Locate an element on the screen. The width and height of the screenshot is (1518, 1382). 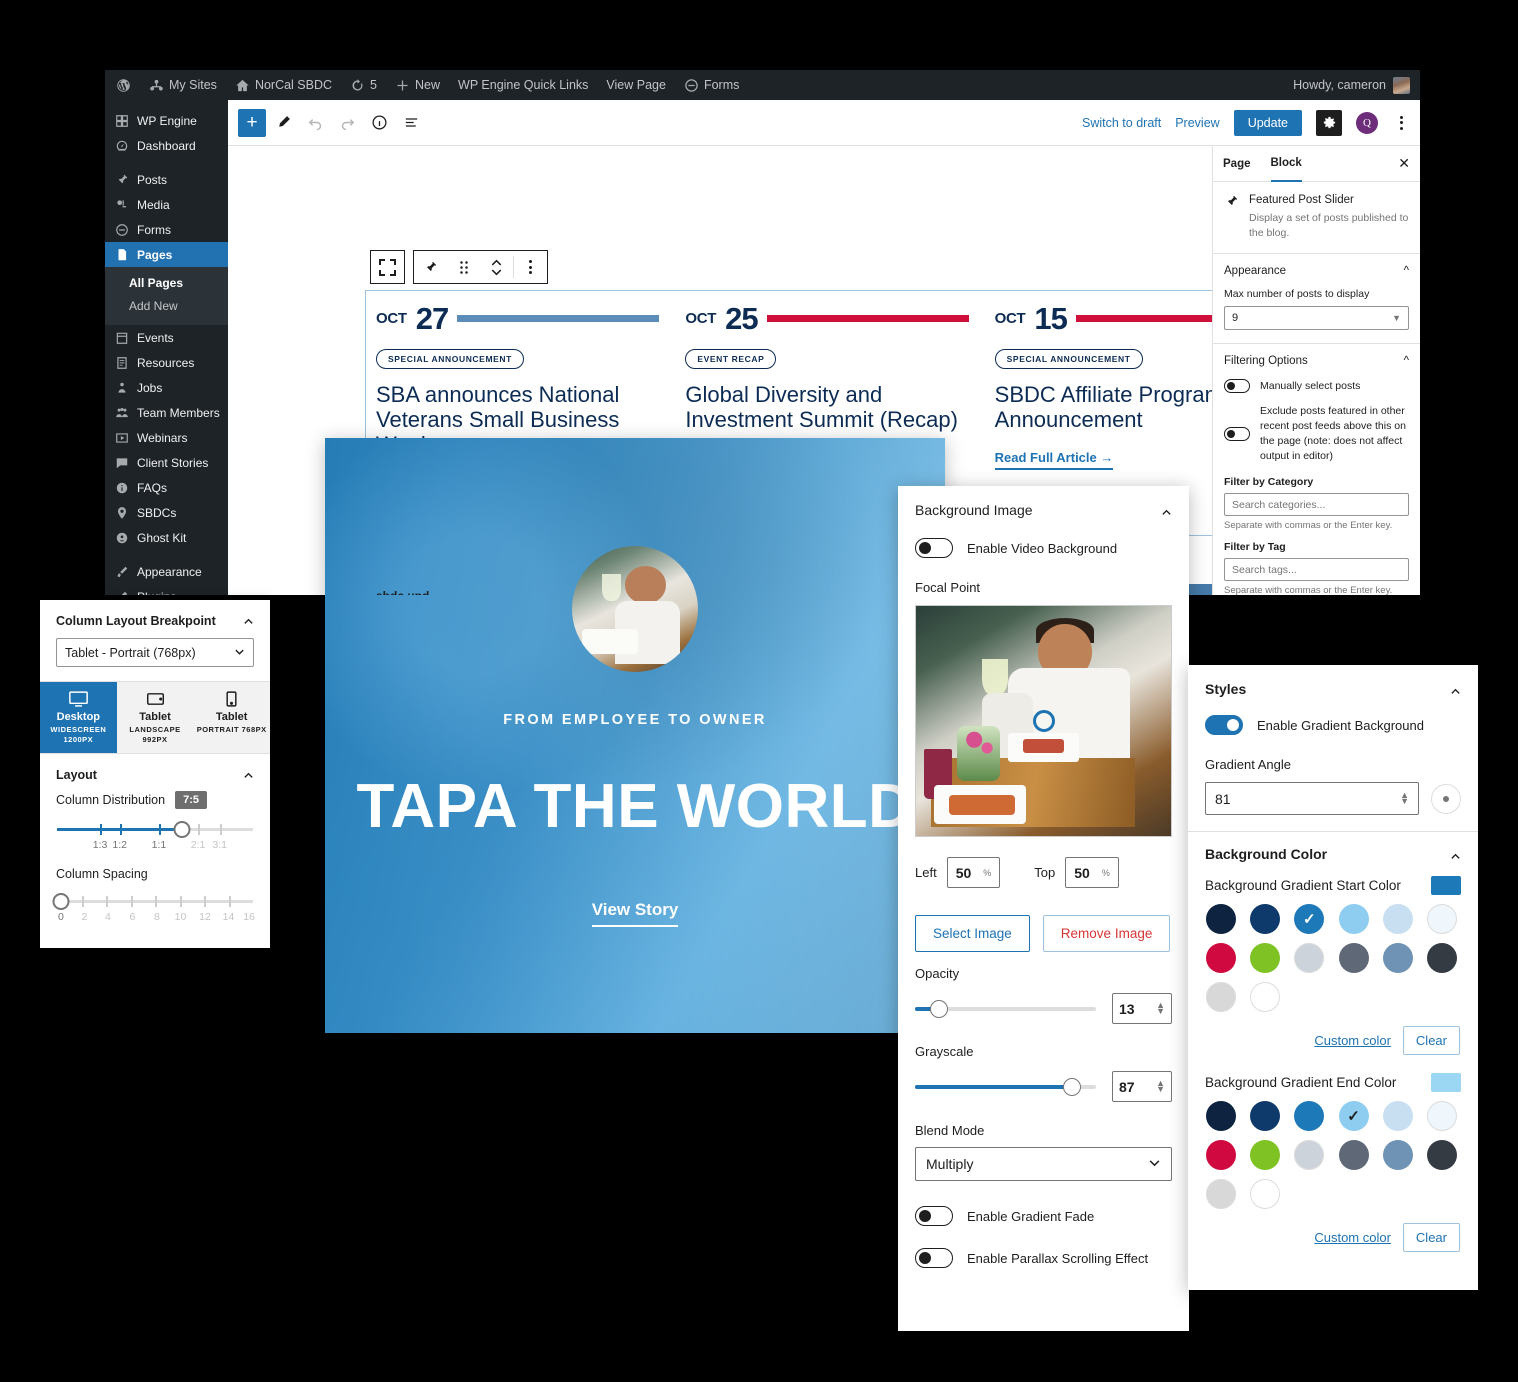
tab-page: Page is located at coordinates (1237, 164).